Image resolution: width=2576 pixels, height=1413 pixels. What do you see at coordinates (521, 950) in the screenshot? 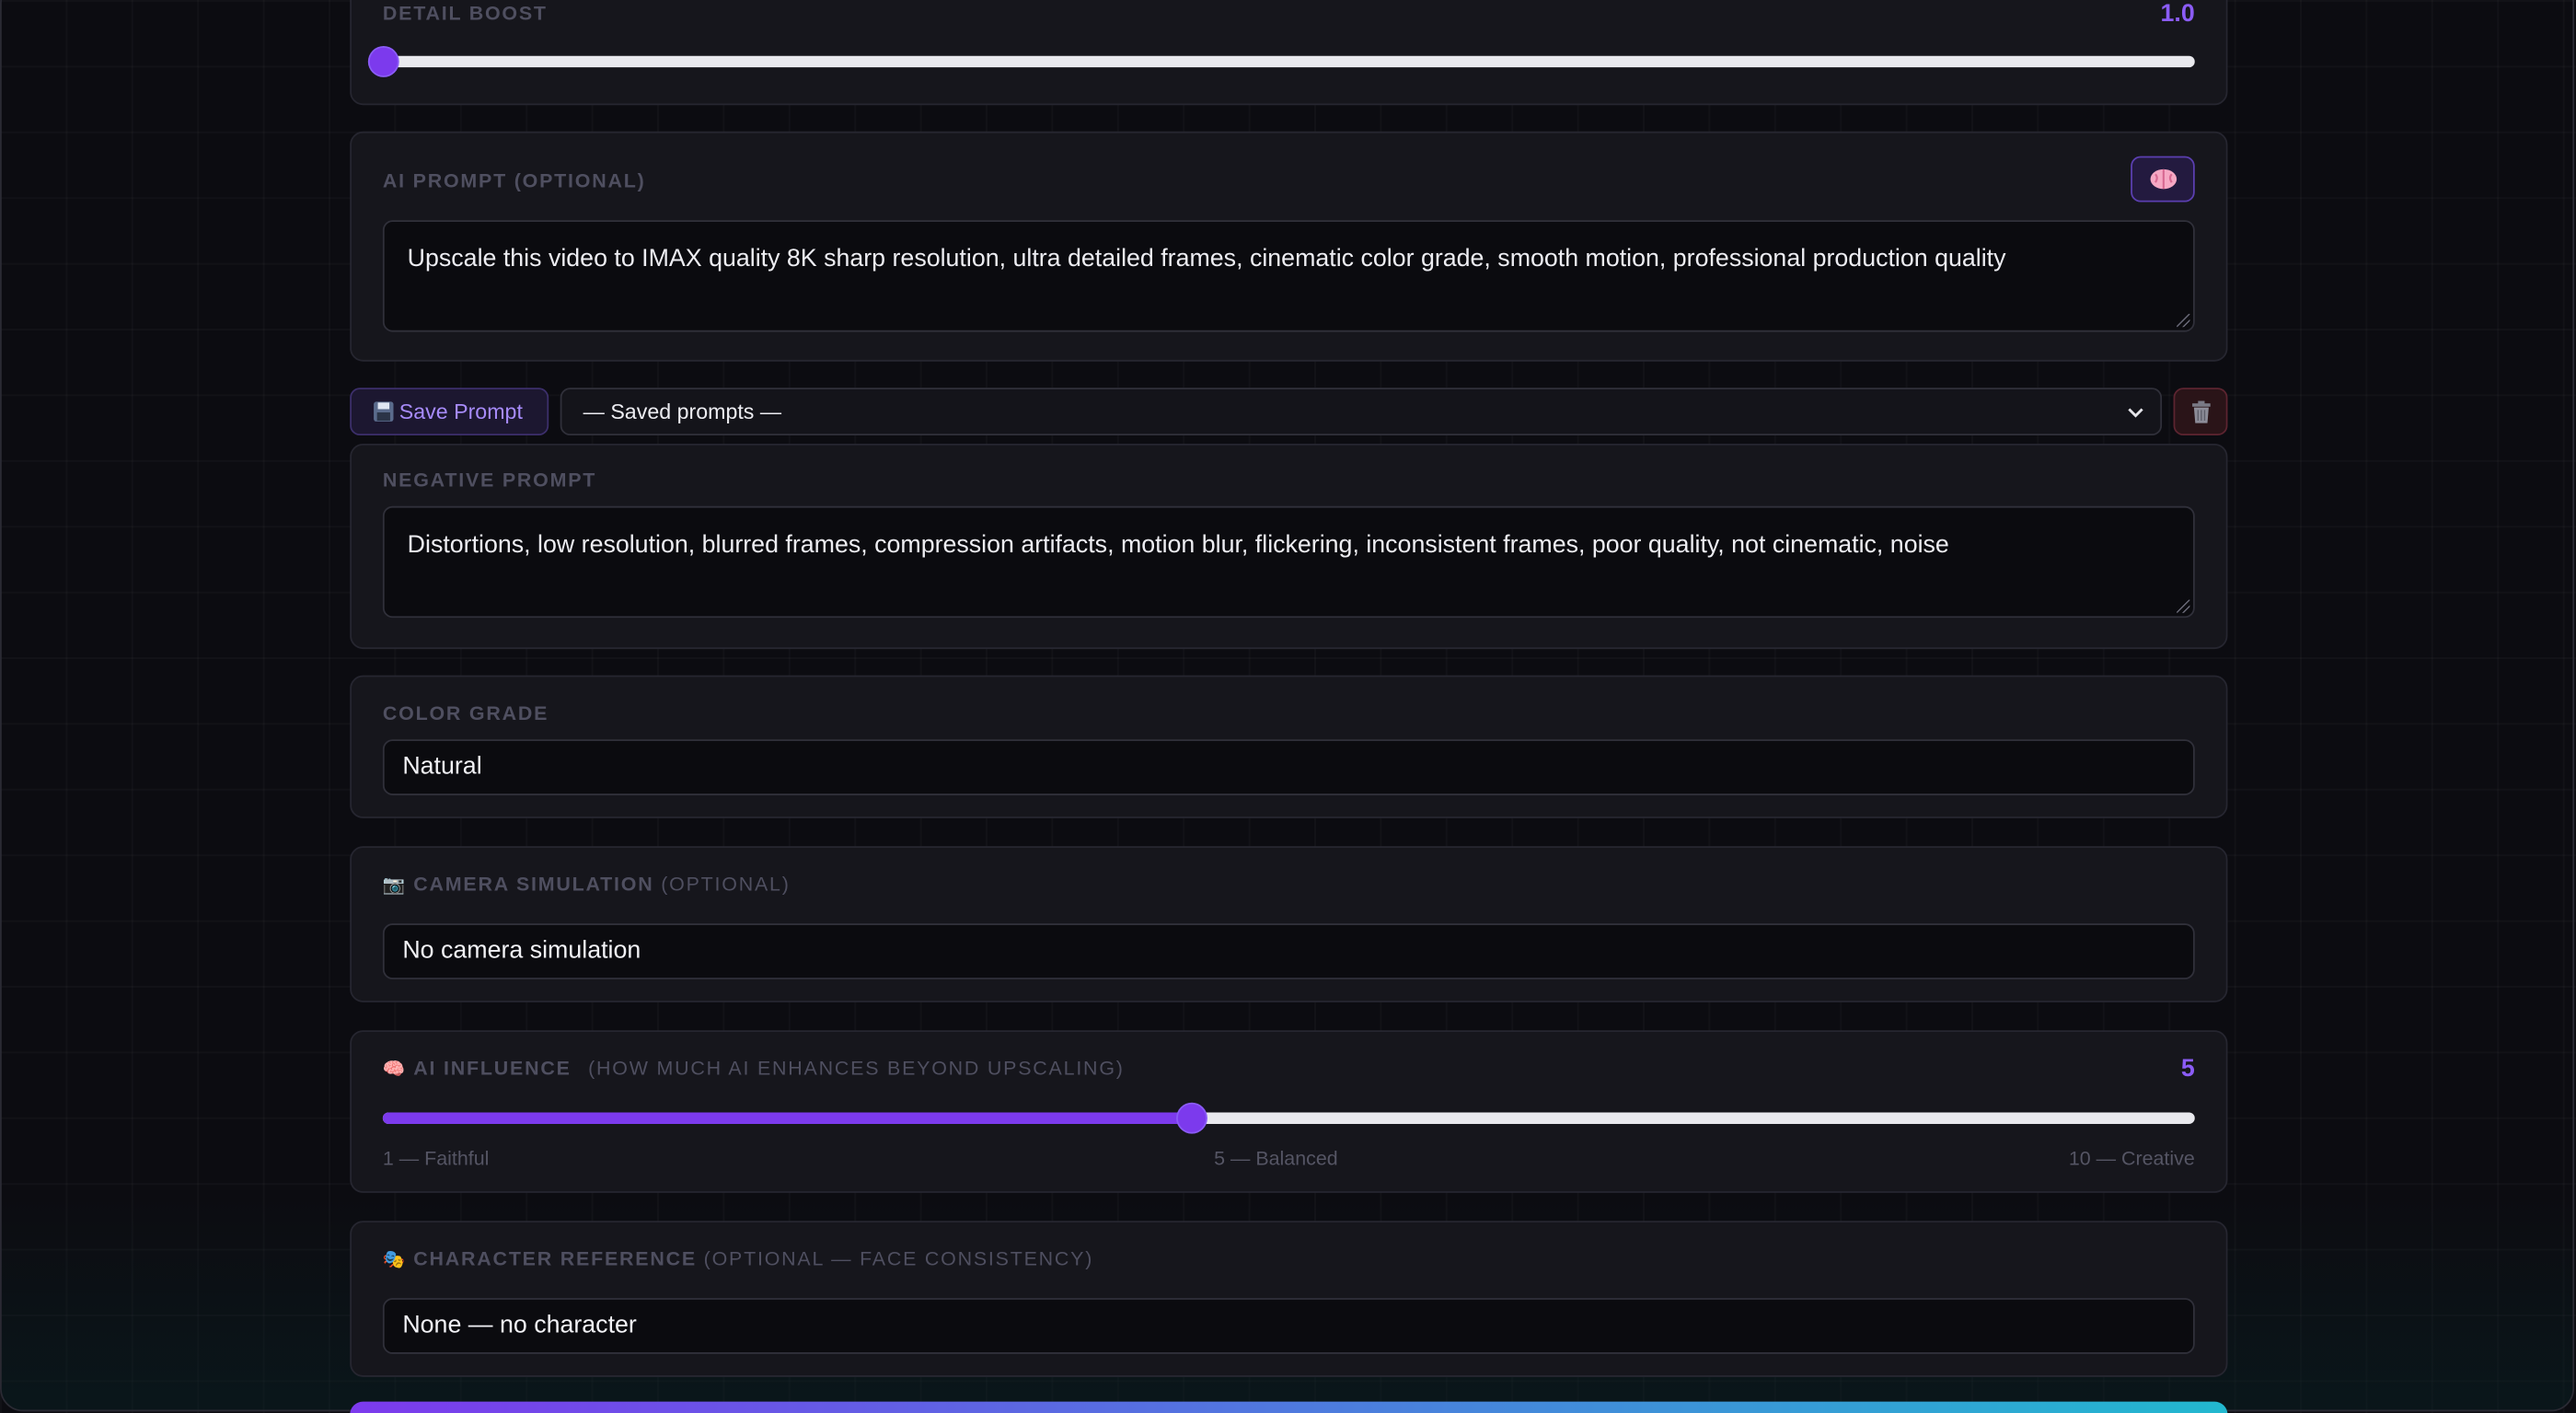
I see `camera-simulation-value: No camera simulation` at bounding box center [521, 950].